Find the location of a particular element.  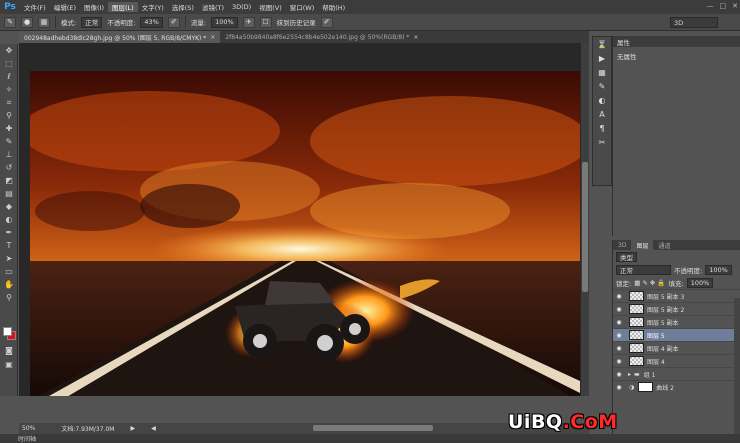

actions-panel-icon: ▶ is located at coordinates (602, 58).